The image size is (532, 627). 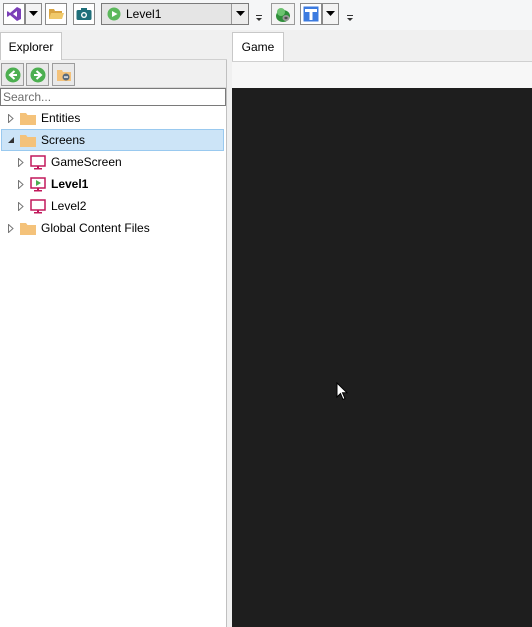 I want to click on visual-studio-icon, so click(x=14, y=14).